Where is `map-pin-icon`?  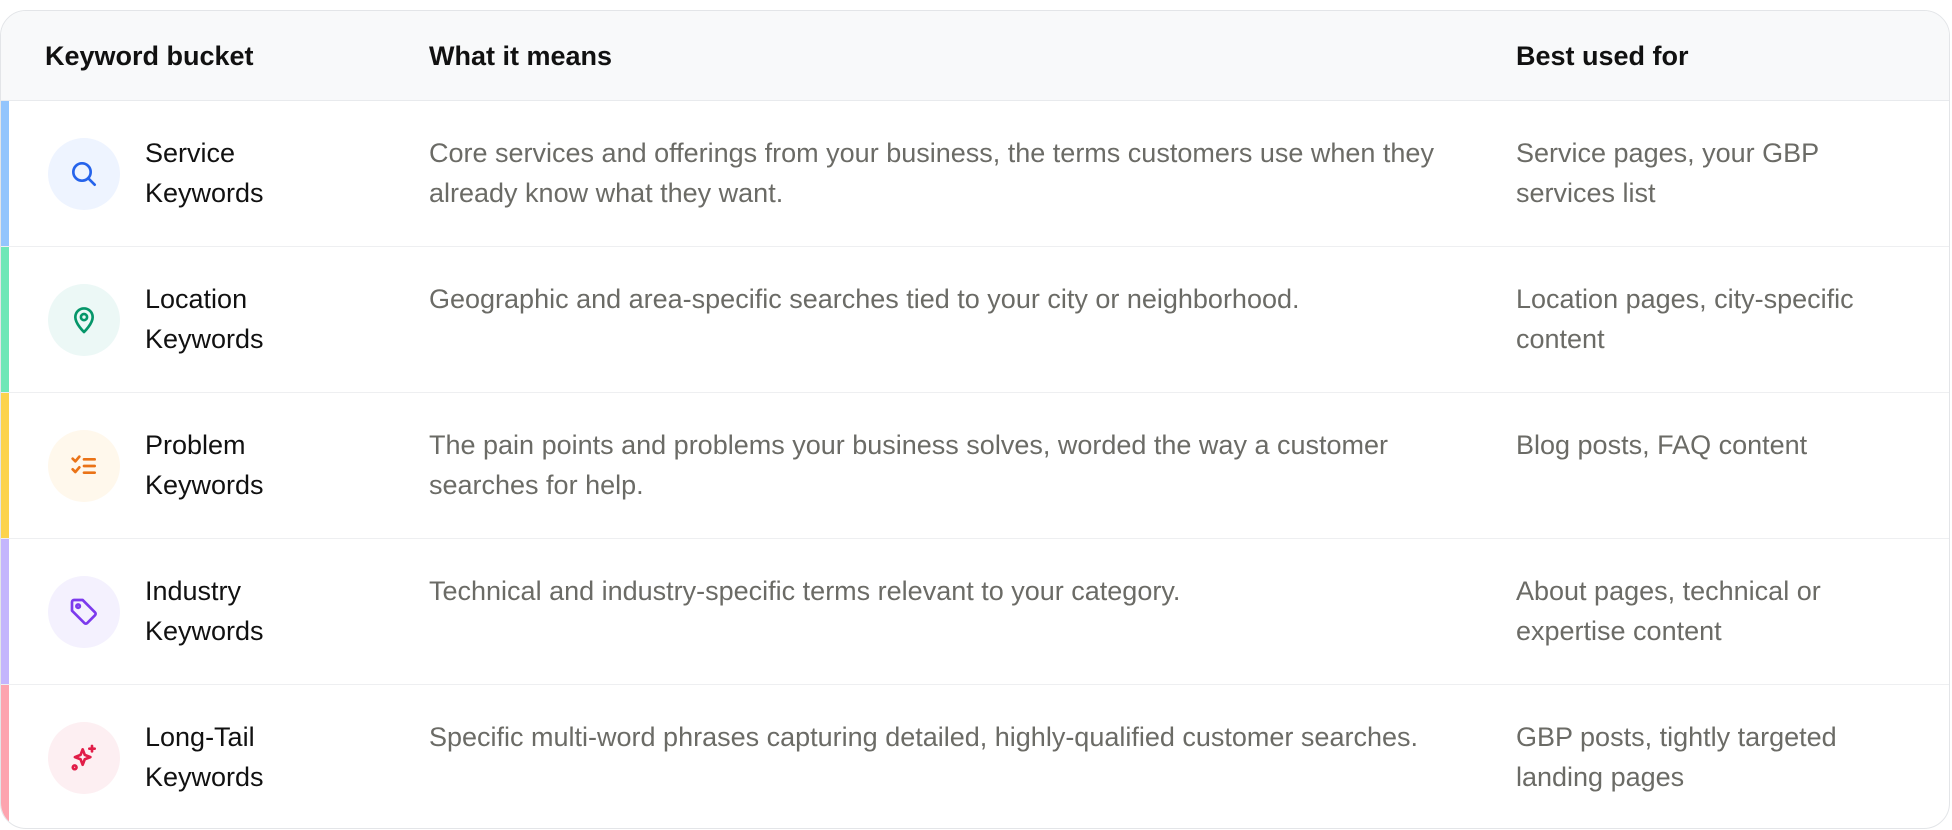 map-pin-icon is located at coordinates (84, 320).